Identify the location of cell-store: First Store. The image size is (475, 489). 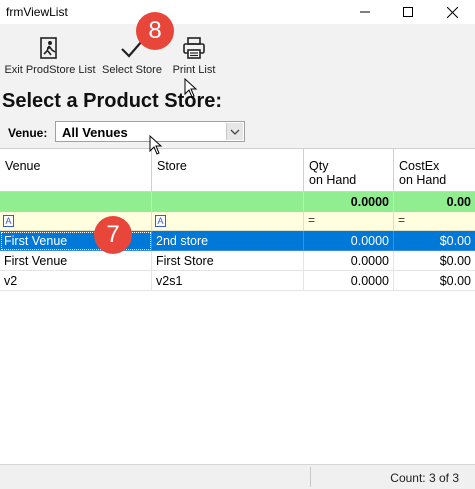
(228, 261).